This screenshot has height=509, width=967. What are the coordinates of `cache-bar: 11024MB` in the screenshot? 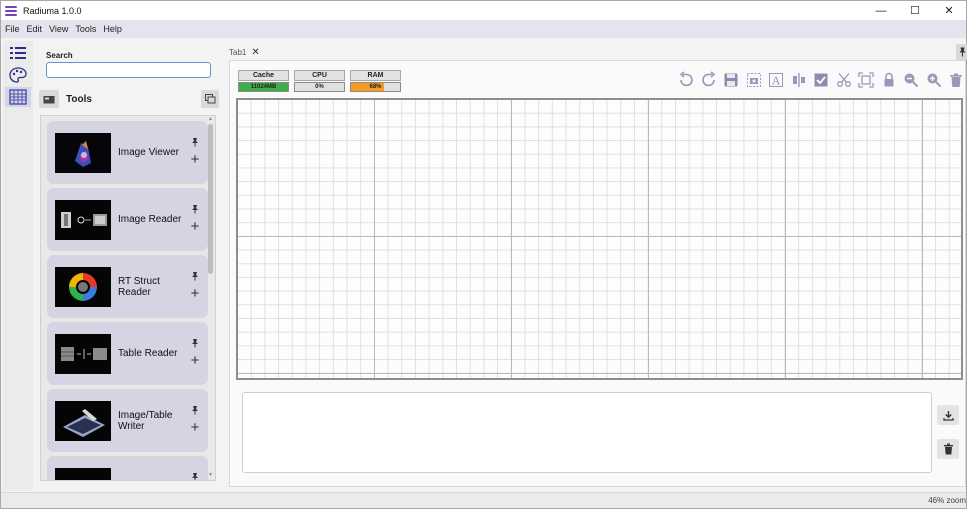 It's located at (263, 87).